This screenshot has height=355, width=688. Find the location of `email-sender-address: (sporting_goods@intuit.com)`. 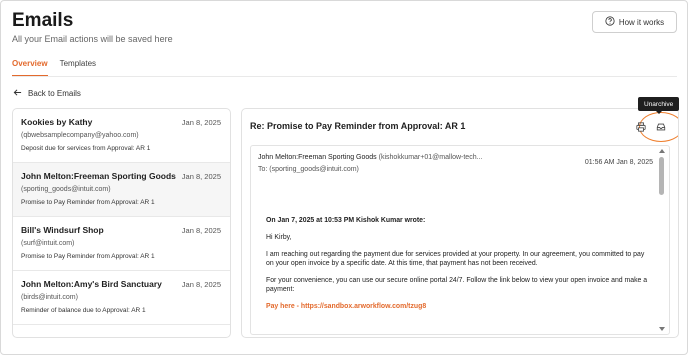

email-sender-address: (sporting_goods@intuit.com) is located at coordinates (66, 189).